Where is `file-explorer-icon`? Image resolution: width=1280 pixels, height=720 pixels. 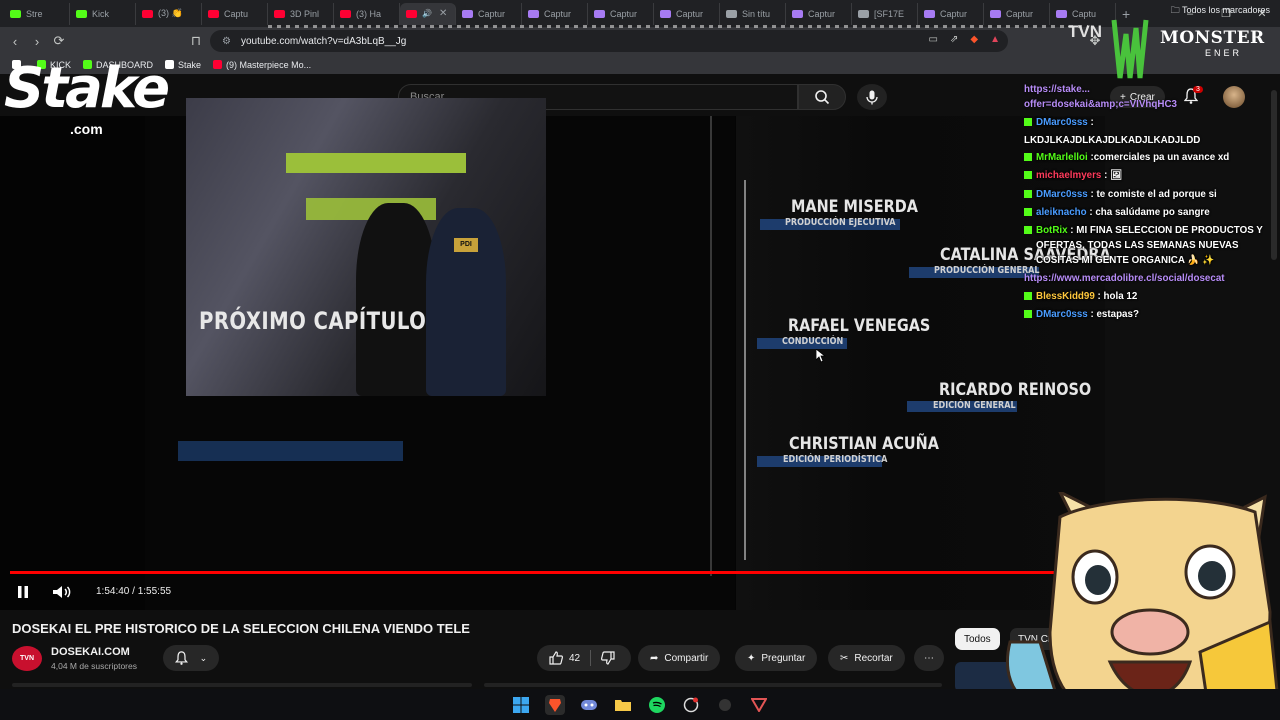
file-explorer-icon is located at coordinates (623, 705).